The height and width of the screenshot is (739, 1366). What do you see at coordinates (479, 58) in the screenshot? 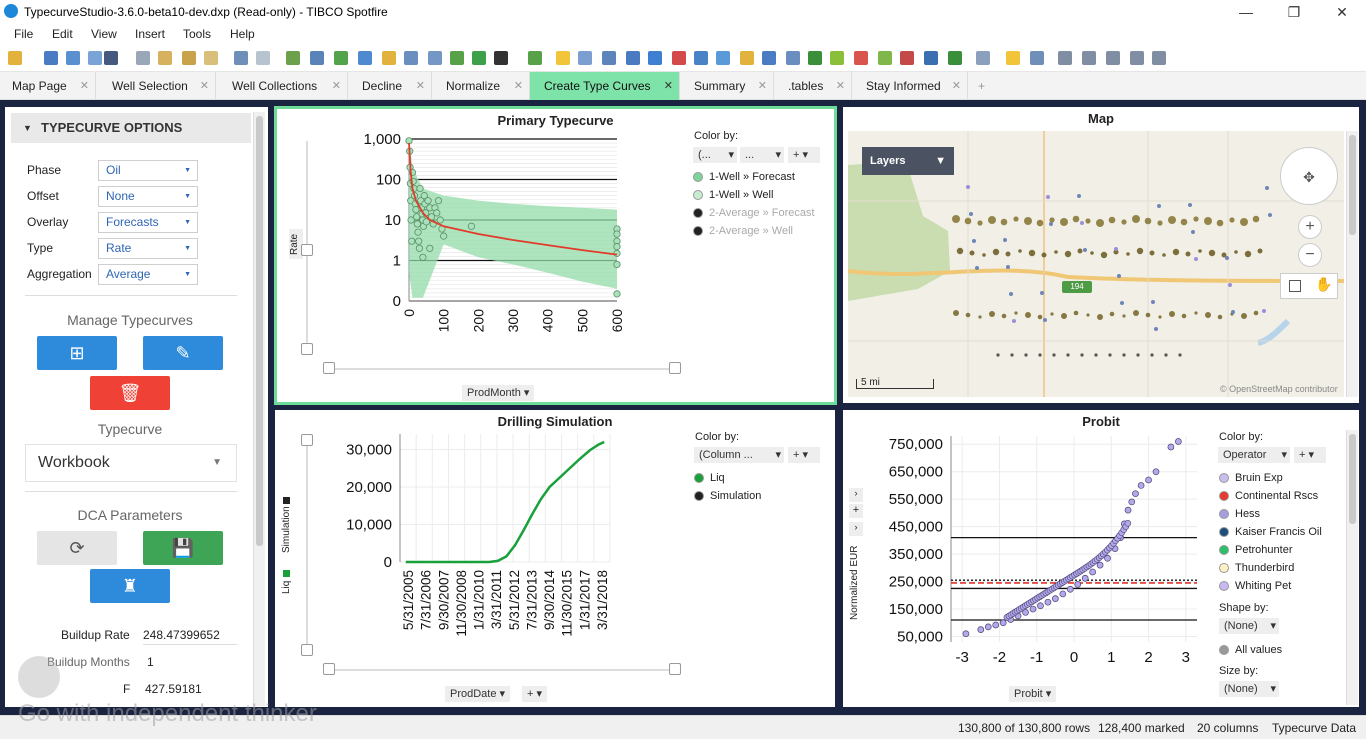
I see `comment-icon` at bounding box center [479, 58].